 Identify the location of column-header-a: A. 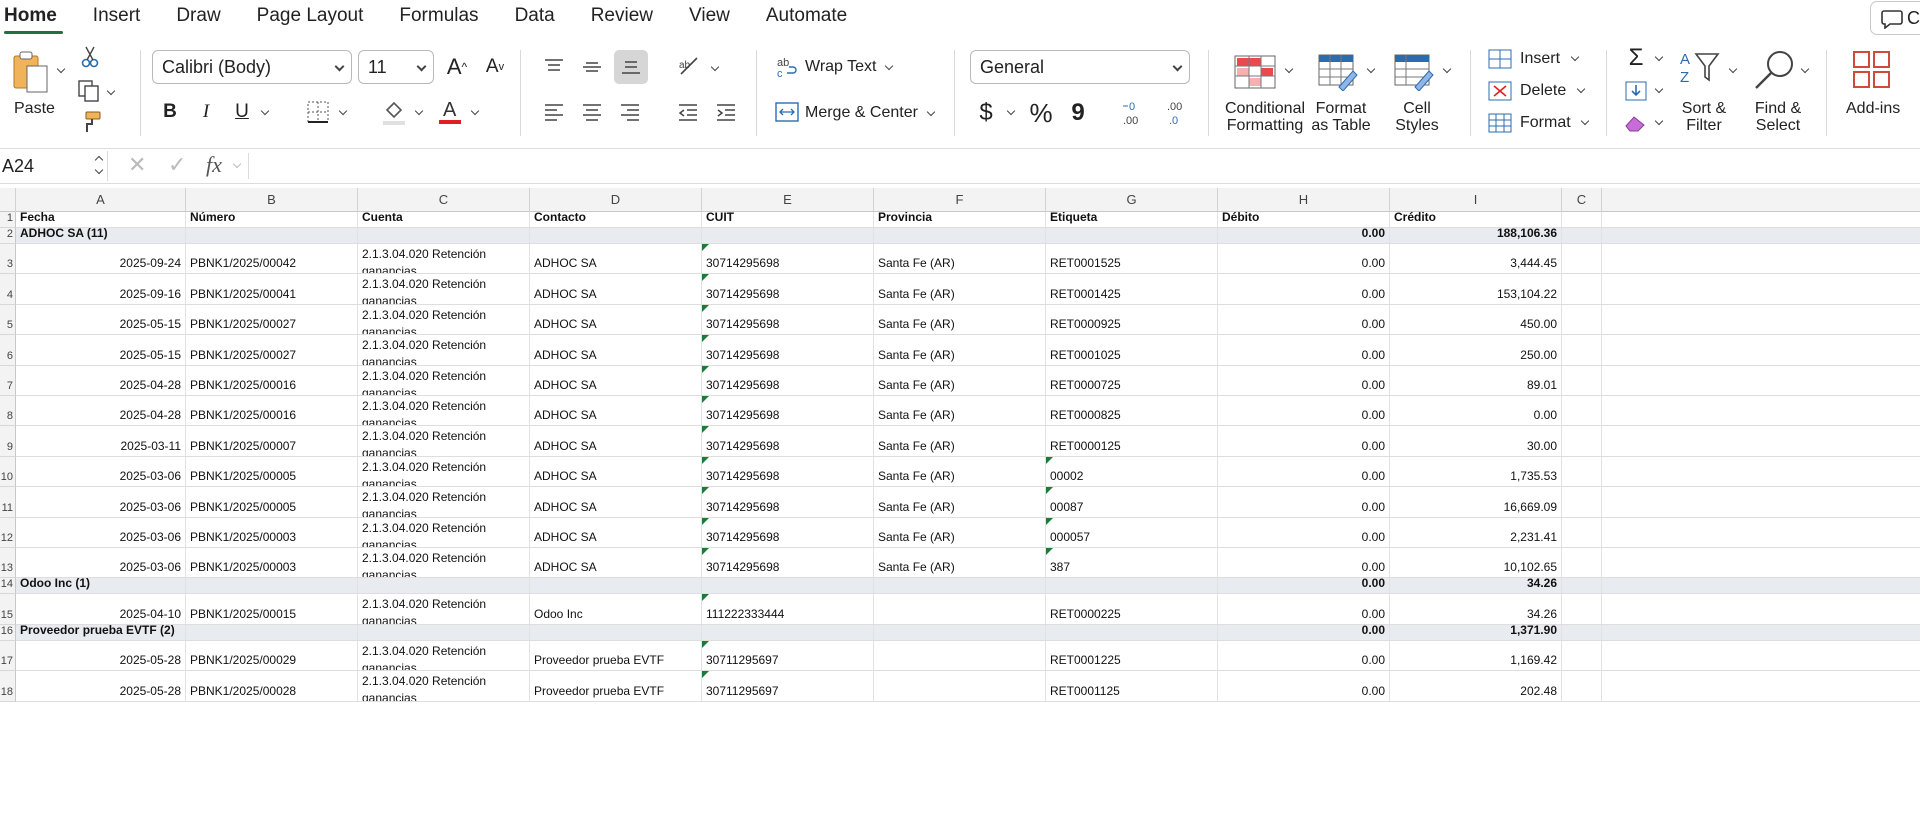
(101, 200).